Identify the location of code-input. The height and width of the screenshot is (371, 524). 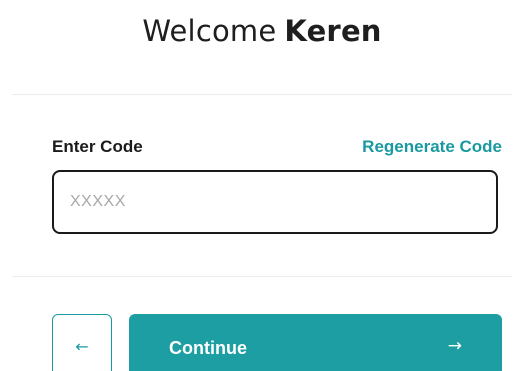
(275, 202).